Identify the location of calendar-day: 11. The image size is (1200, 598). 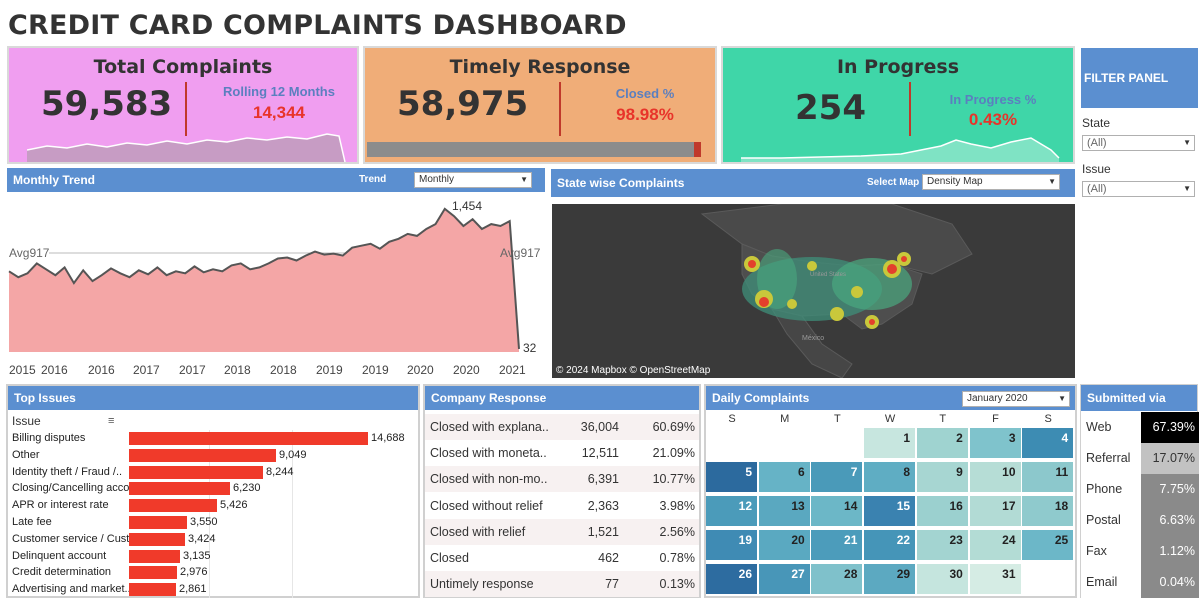
(1048, 477).